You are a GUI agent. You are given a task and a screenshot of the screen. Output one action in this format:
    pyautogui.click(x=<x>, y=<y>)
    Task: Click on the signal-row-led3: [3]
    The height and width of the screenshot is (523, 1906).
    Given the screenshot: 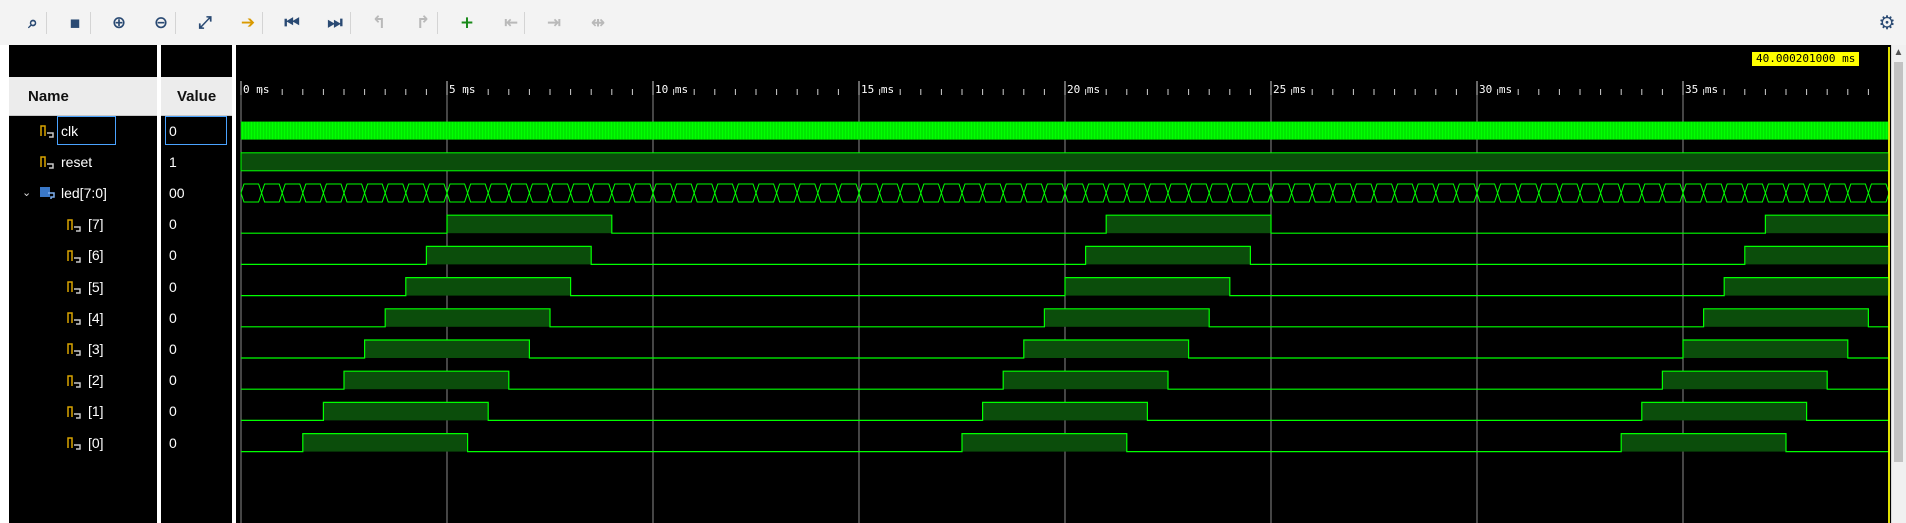 What is the action you would take?
    pyautogui.click(x=85, y=348)
    